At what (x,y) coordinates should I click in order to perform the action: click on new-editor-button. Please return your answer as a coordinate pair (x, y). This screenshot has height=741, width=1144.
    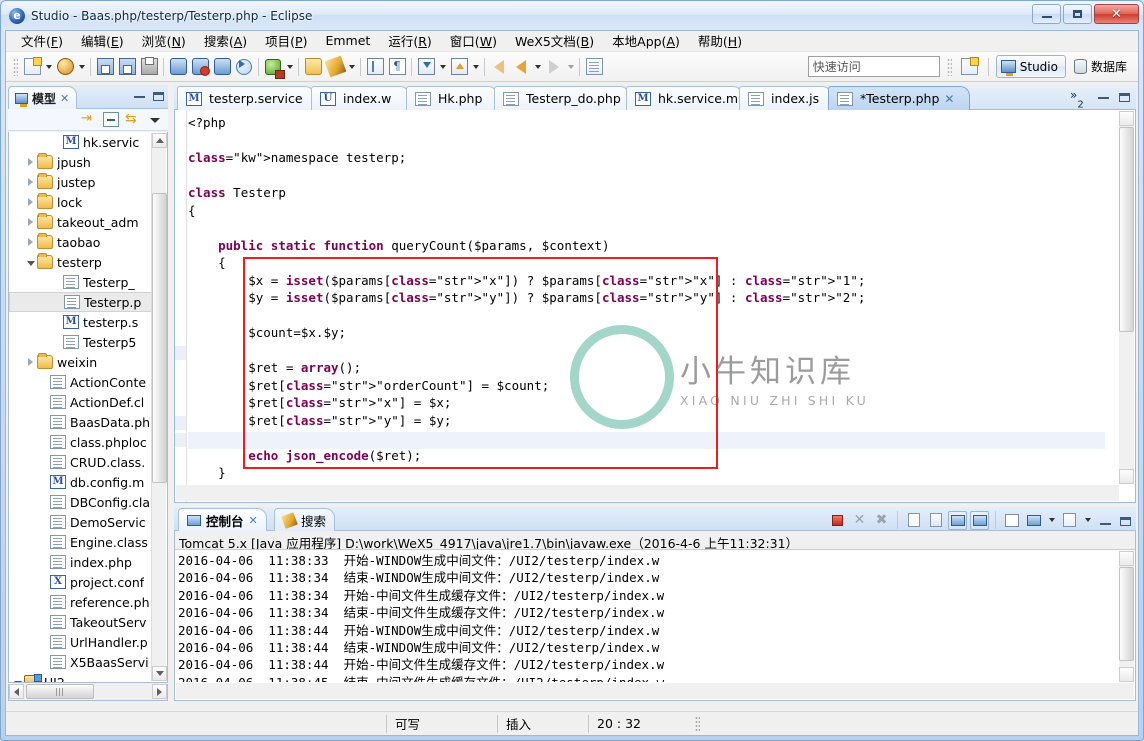
    Looking at the image, I should click on (594, 67).